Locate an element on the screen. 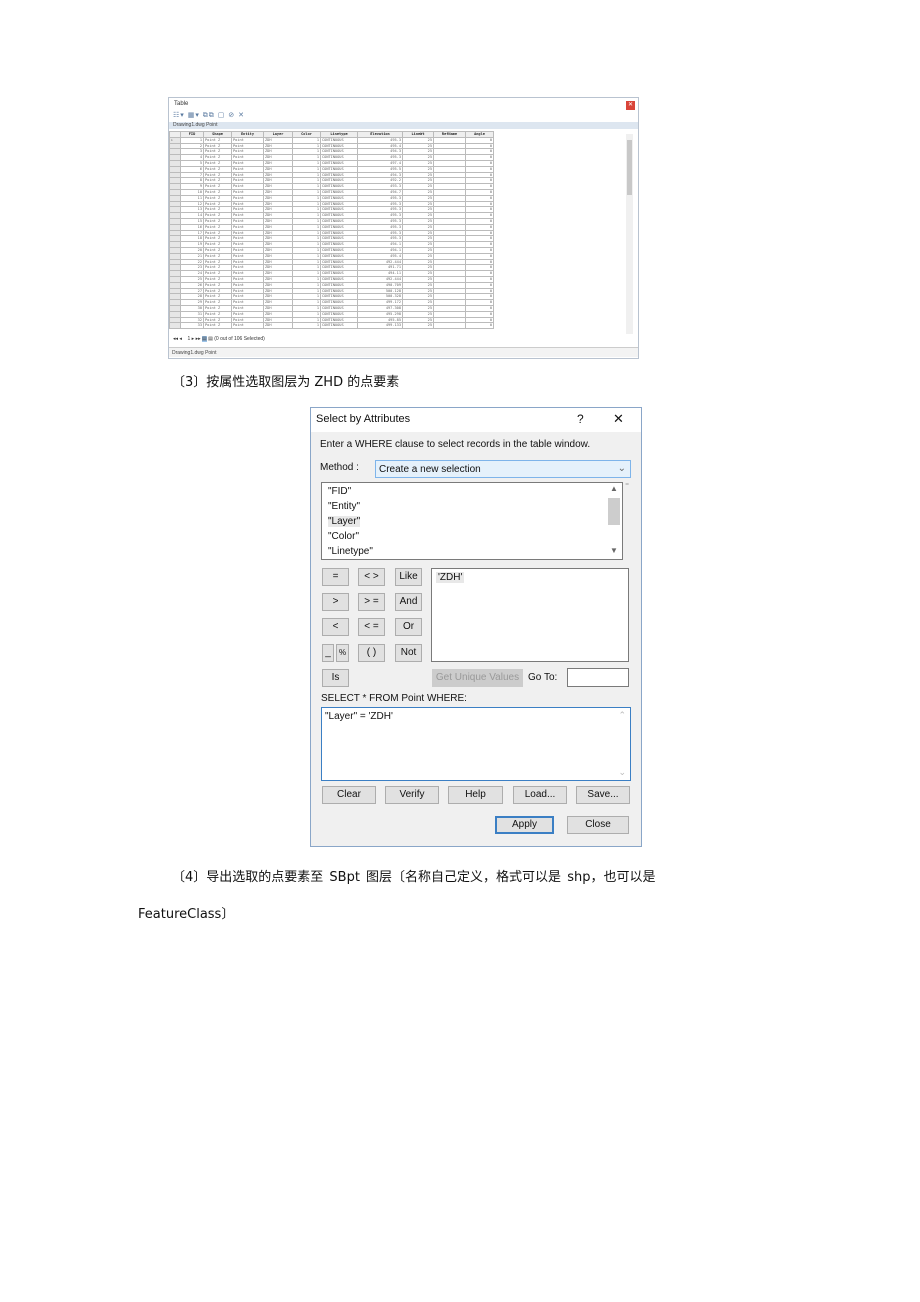 The height and width of the screenshot is (1302, 920). operator-not-button: Not is located at coordinates (408, 653).